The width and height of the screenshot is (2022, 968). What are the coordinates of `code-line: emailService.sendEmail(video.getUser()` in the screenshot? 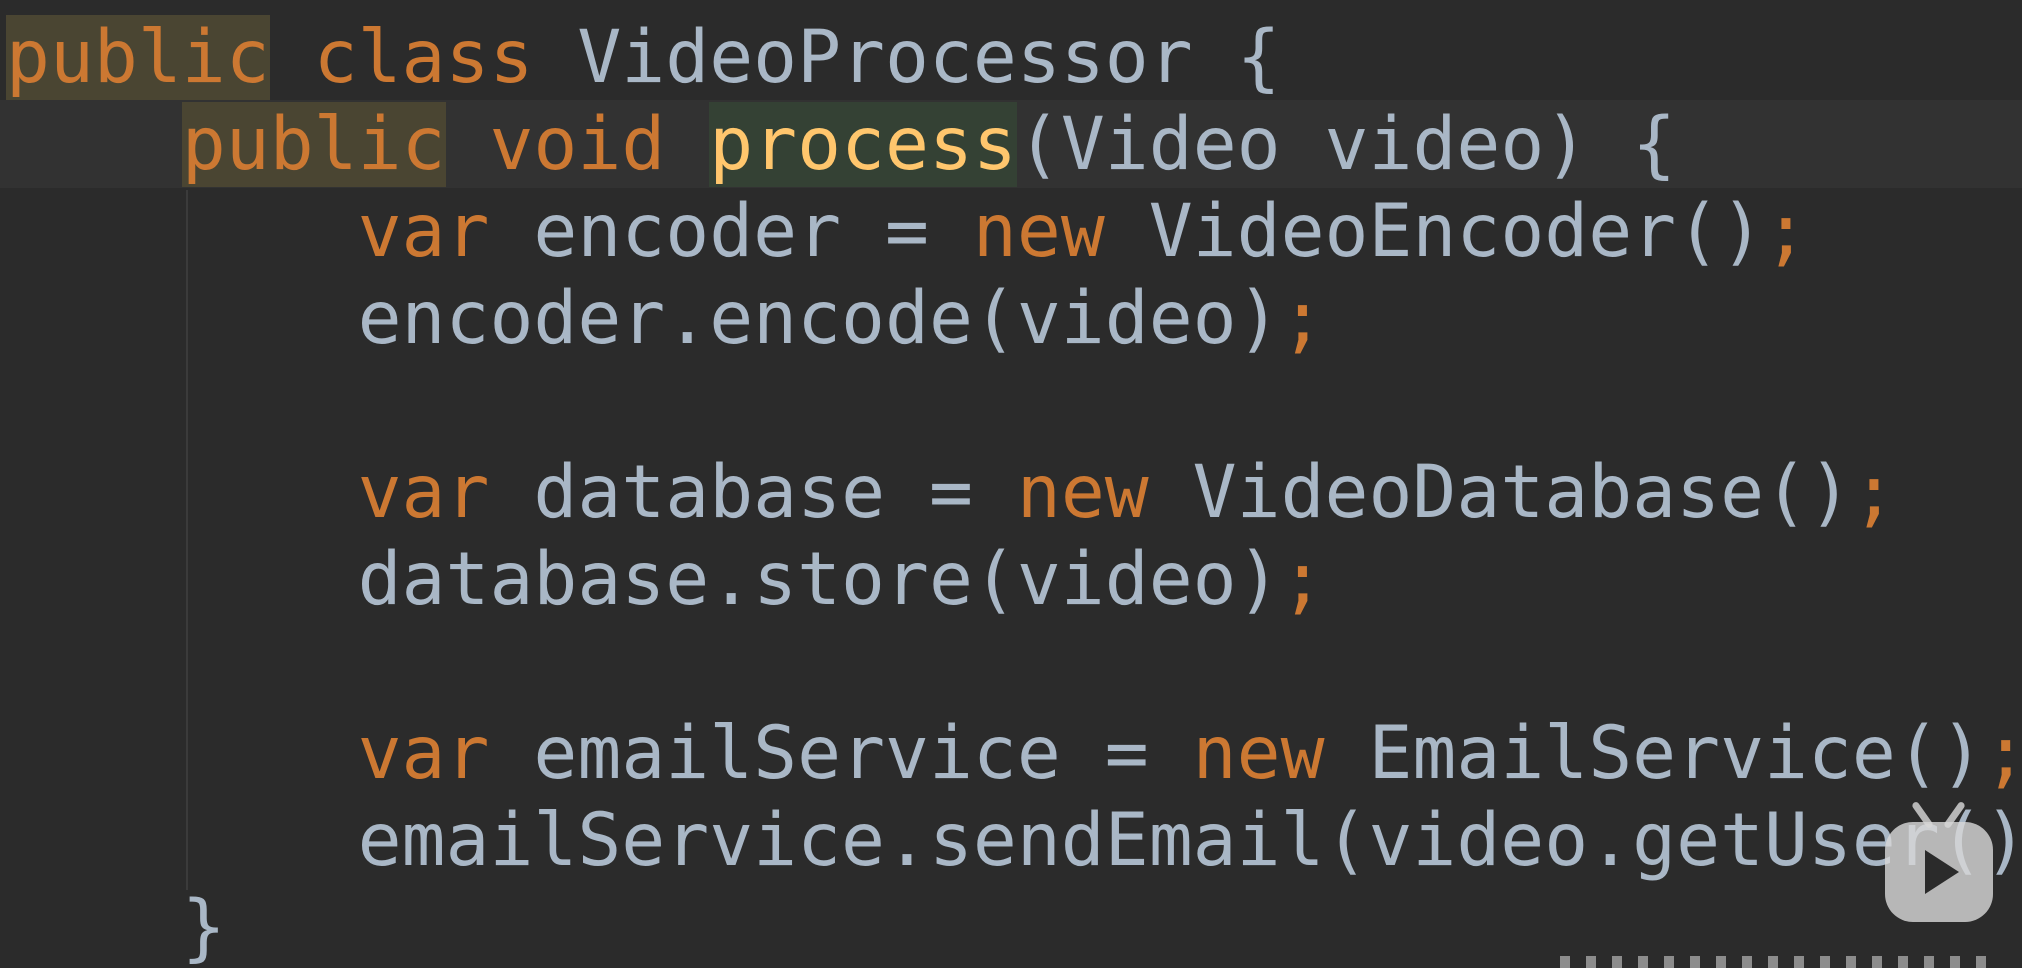 It's located at (1014, 841).